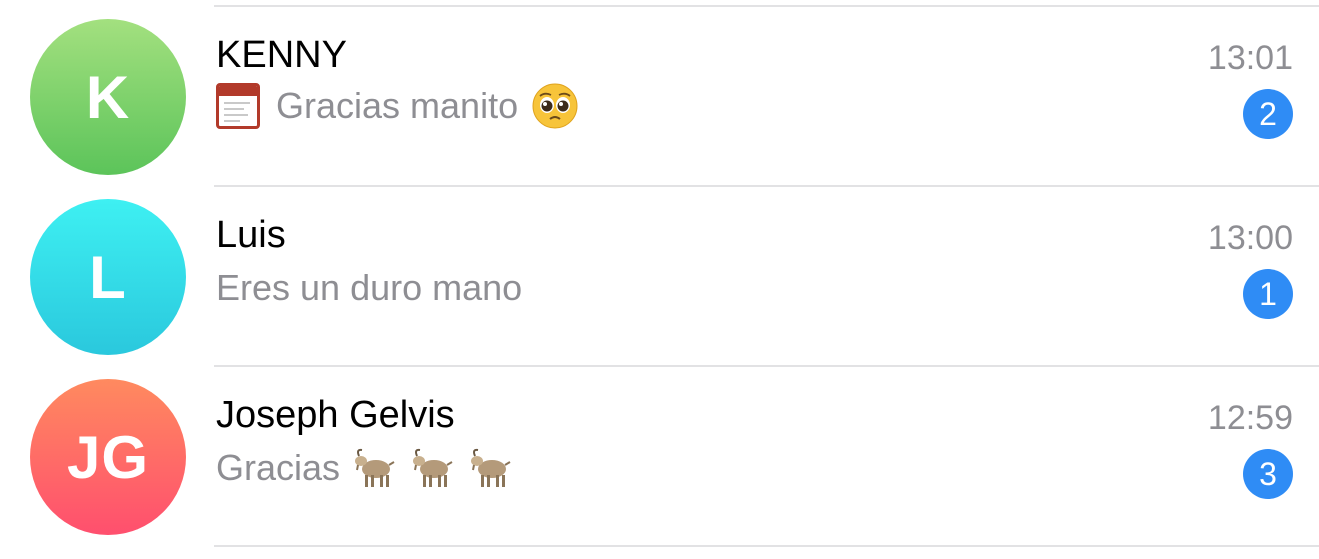  I want to click on unread-badge: 2, so click(1268, 114).